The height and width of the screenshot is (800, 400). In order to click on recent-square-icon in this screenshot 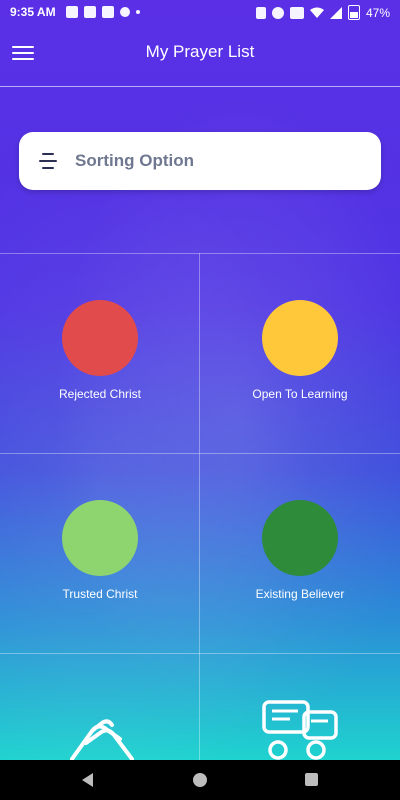, I will do `click(311, 779)`.